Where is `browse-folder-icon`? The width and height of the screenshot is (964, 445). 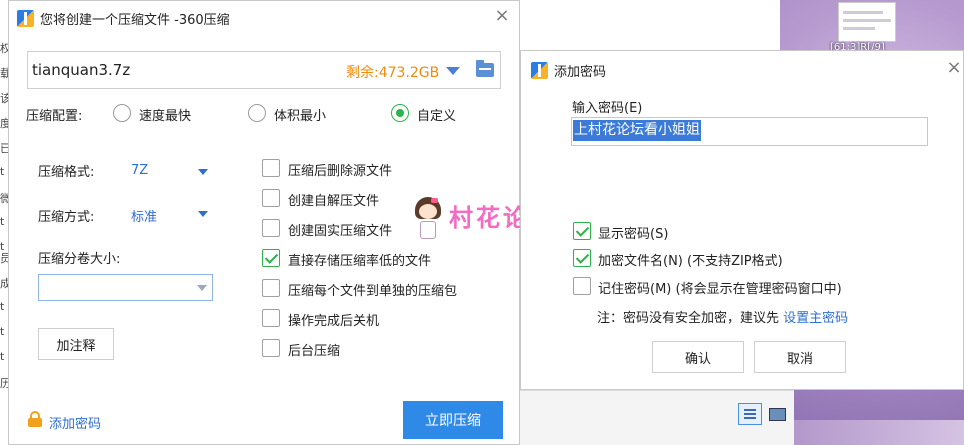 browse-folder-icon is located at coordinates (485, 68).